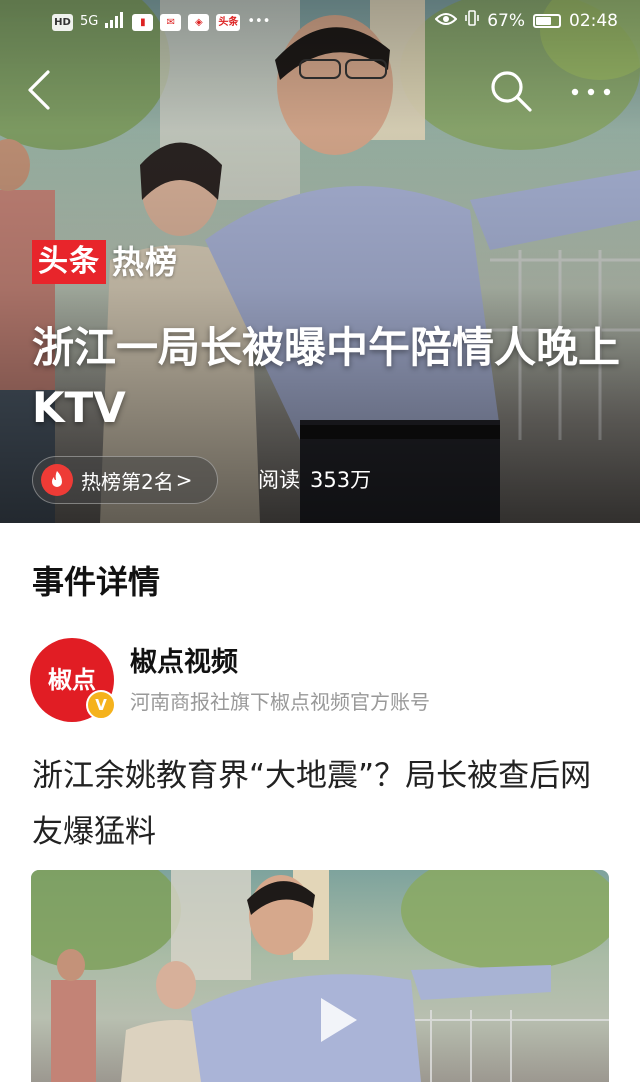 The image size is (640, 1082). Describe the element at coordinates (115, 22) in the screenshot. I see `signal-icon` at that location.